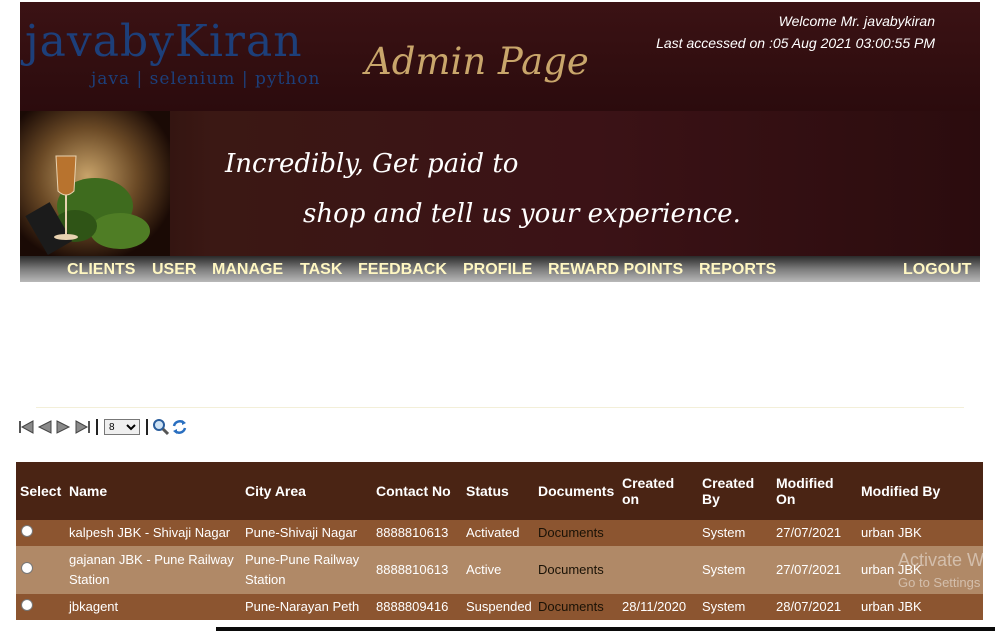 The image size is (995, 631). What do you see at coordinates (500, 407) in the screenshot?
I see `content-divider` at bounding box center [500, 407].